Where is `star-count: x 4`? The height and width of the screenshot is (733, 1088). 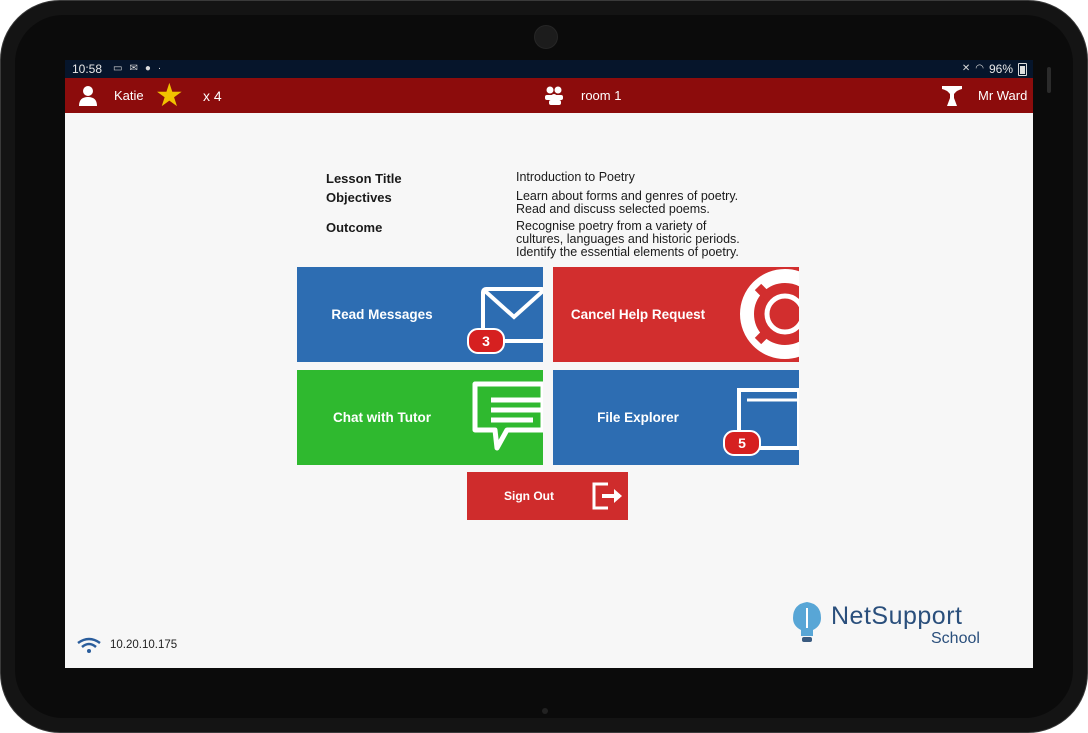
star-count: x 4 is located at coordinates (212, 95).